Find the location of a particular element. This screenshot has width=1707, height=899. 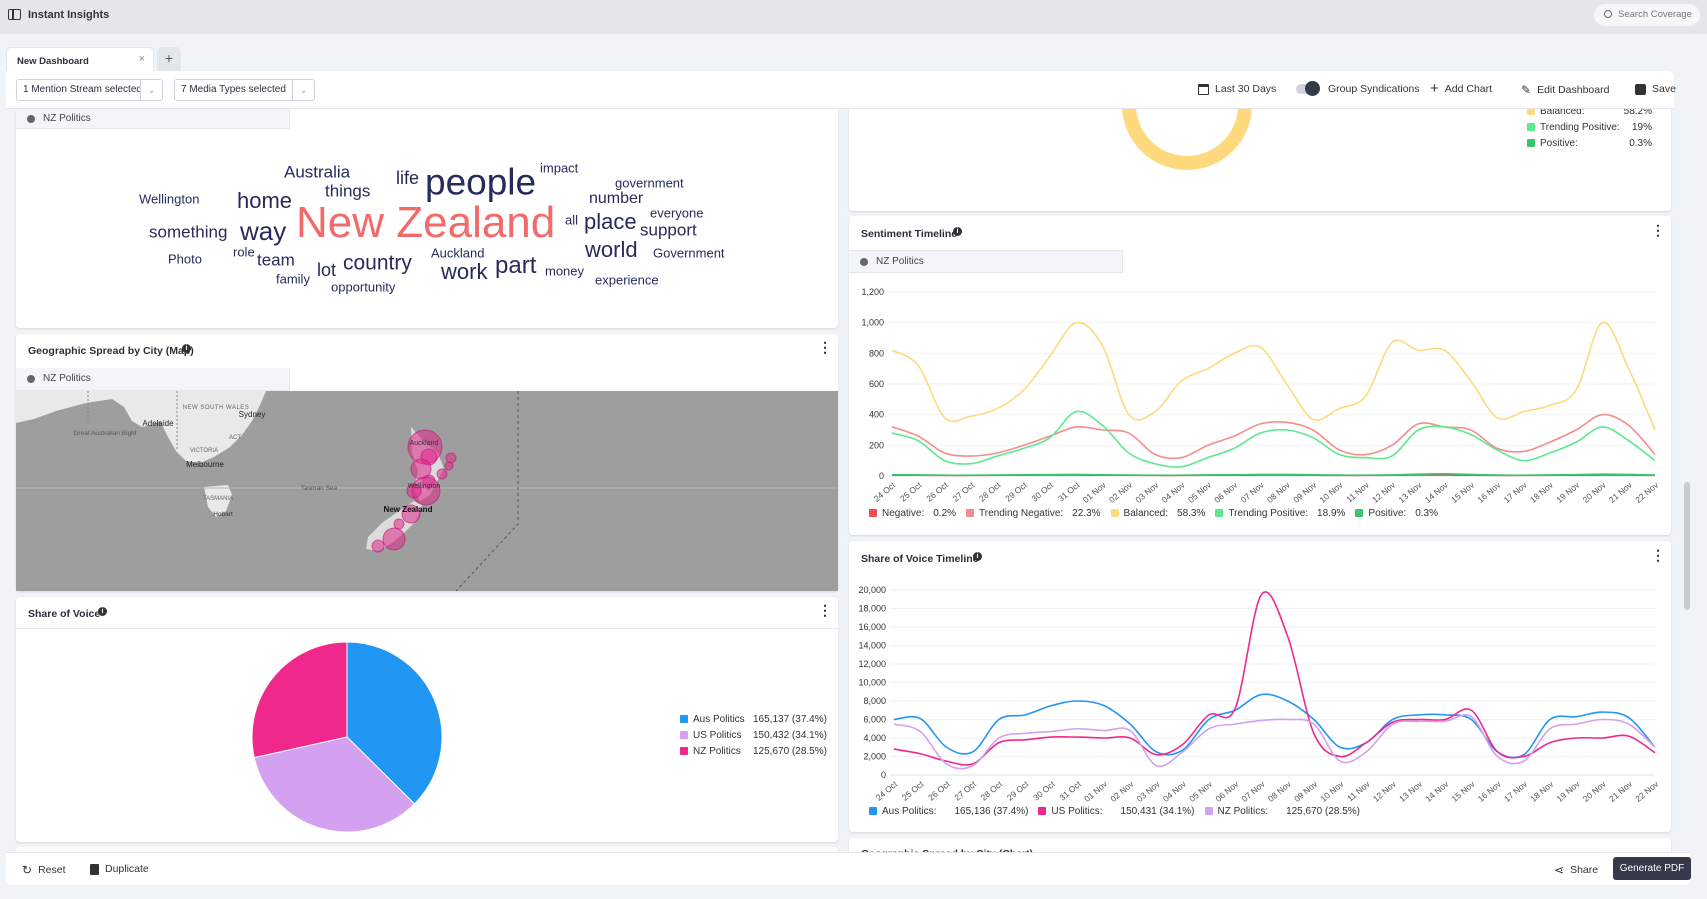

series-line-trending-negative is located at coordinates (1273, 436).